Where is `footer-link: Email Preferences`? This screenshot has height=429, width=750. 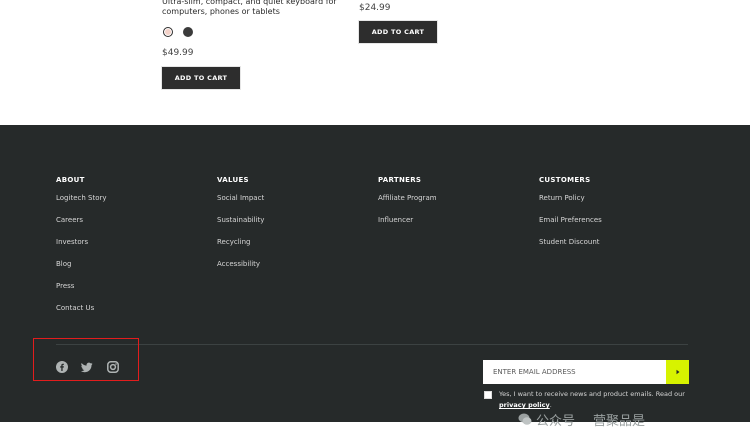
footer-link: Email Preferences is located at coordinates (570, 227).